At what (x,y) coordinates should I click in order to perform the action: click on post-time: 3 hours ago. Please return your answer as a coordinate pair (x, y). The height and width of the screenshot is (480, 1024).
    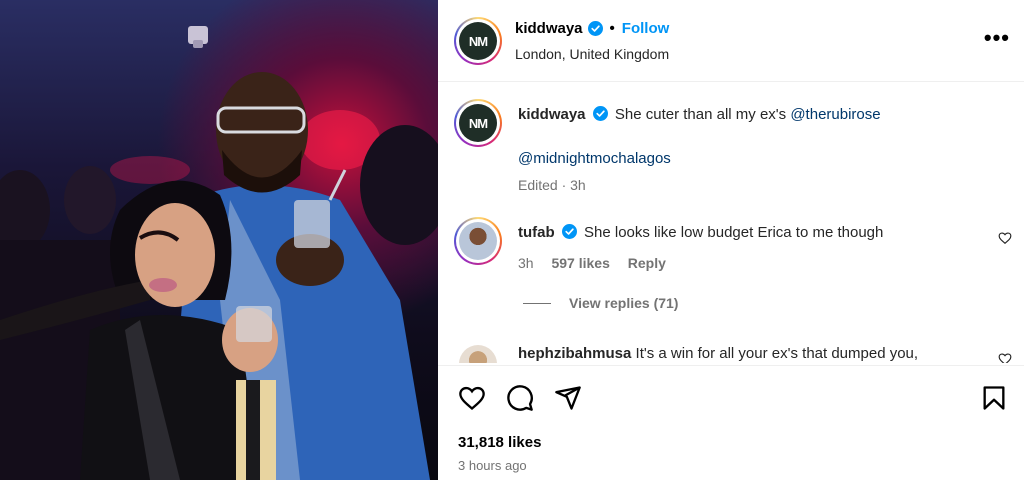
    Looking at the image, I should click on (492, 465).